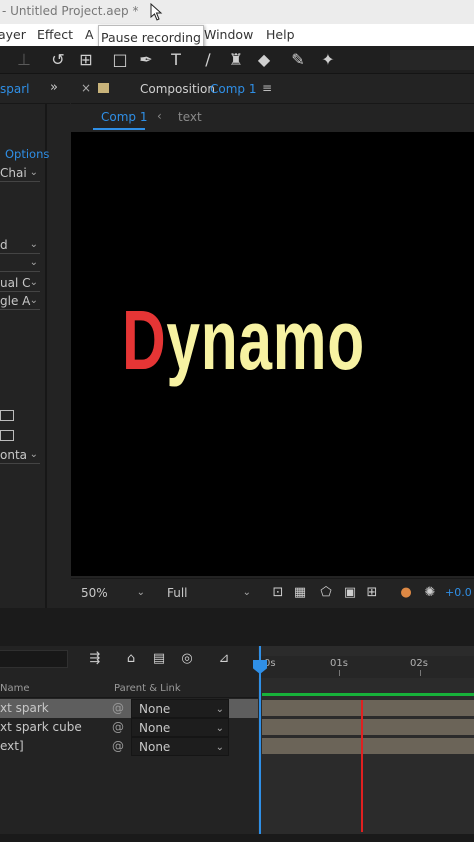 This screenshot has width=474, height=842. I want to click on viewer-controls-bar: 50% ⌄ Full ⌄ ⊡ ▦ ⬠ ▣ ⊞ ● ✺ +0.0, so click(272, 592).